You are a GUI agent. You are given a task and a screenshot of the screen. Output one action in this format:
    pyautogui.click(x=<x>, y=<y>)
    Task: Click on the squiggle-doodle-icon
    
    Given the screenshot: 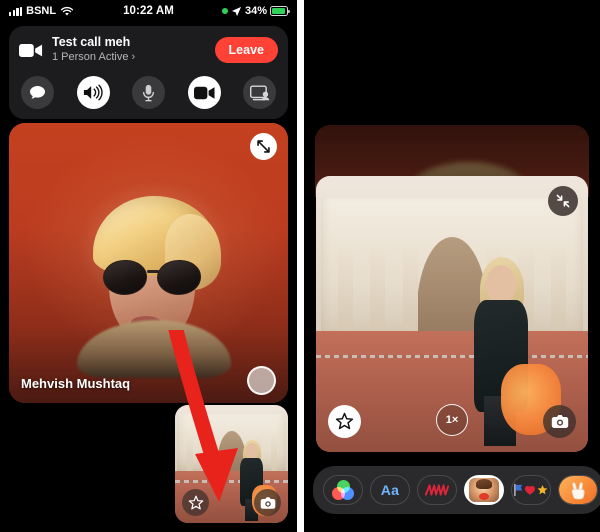 What is the action you would take?
    pyautogui.click(x=437, y=490)
    